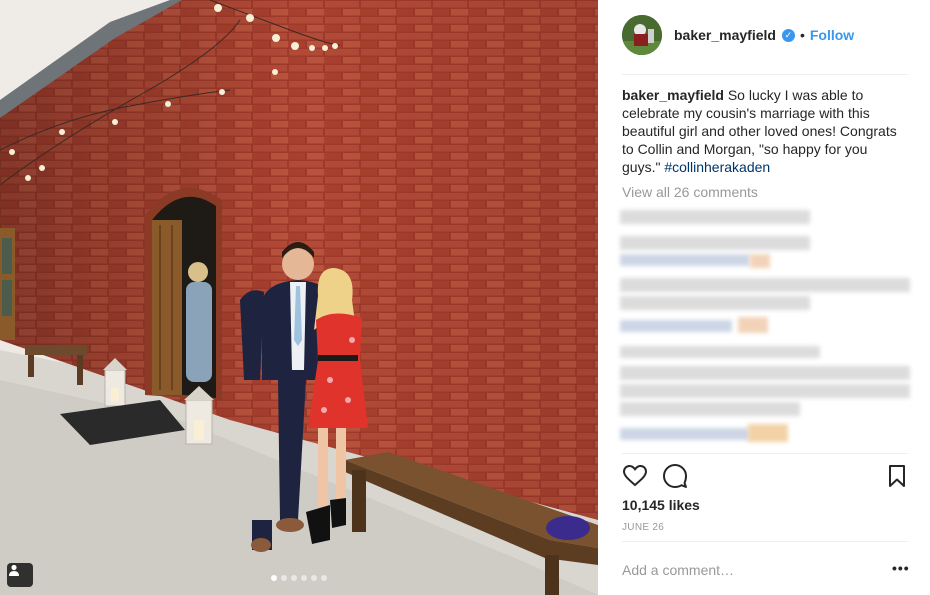  Describe the element at coordinates (20, 575) in the screenshot. I see `tag-people-button` at that location.